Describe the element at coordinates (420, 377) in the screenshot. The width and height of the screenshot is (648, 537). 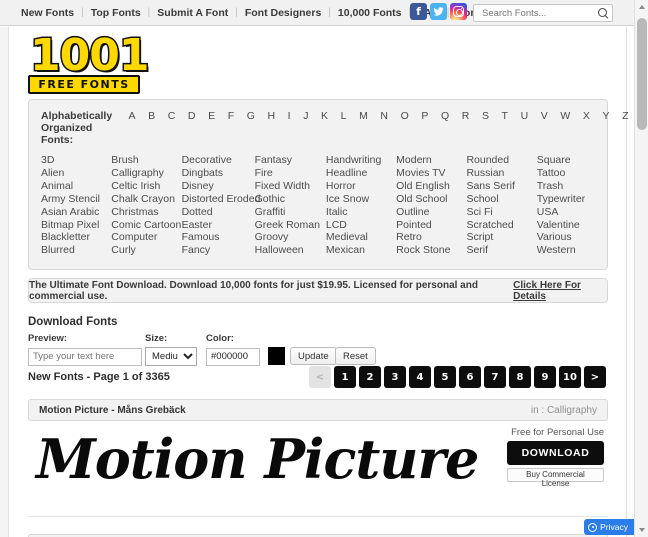
I see `pagination-page-4: 4` at that location.